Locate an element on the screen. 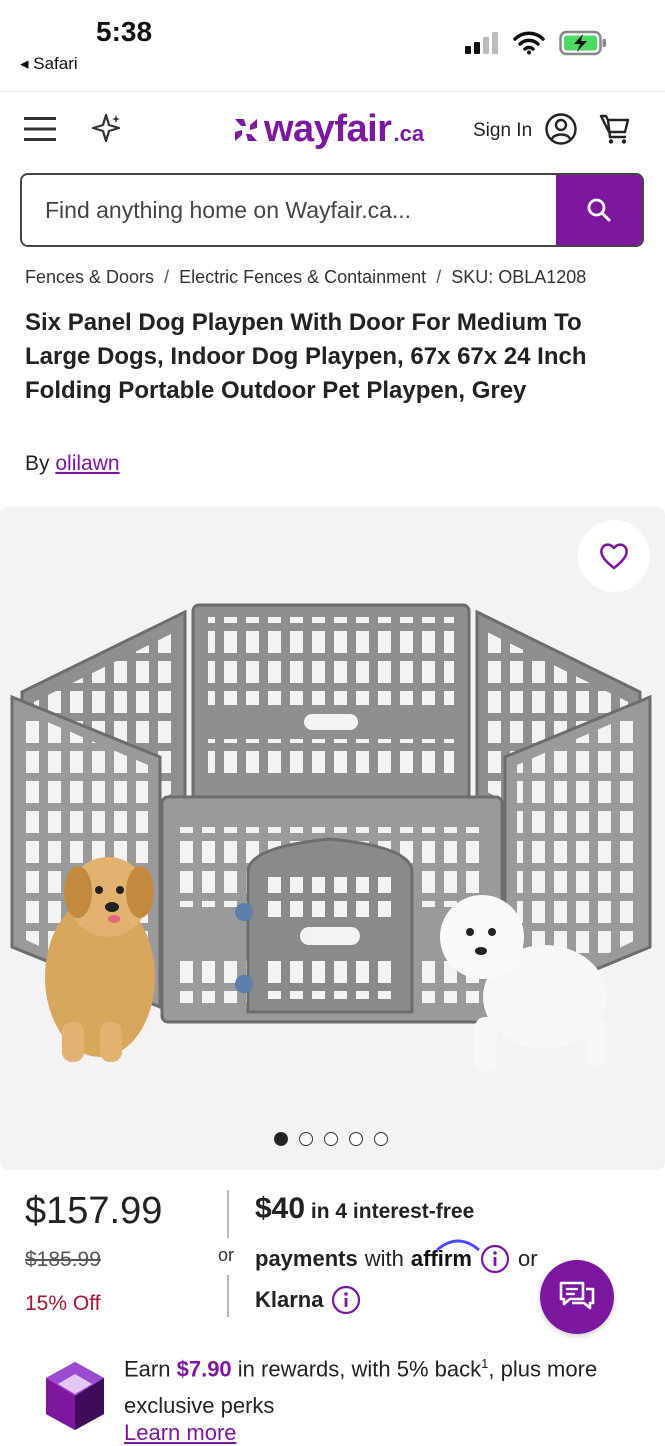 The height and width of the screenshot is (1446, 665). brand-byline: By olilawn is located at coordinates (72, 464).